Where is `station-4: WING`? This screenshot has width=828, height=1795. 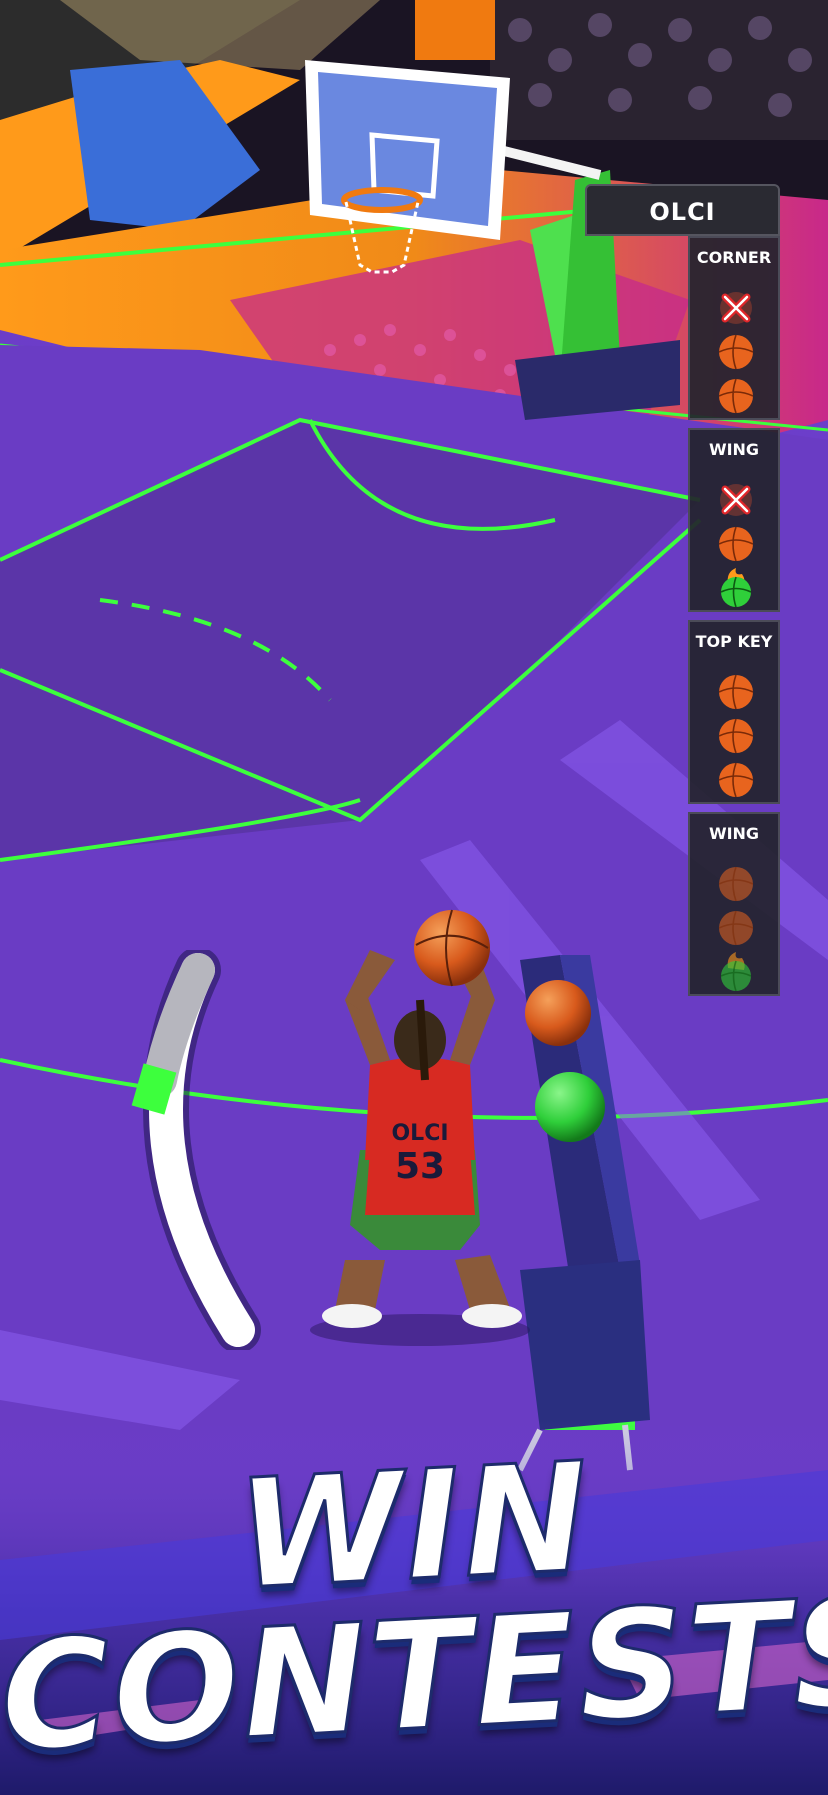
station-4: WING is located at coordinates (734, 904).